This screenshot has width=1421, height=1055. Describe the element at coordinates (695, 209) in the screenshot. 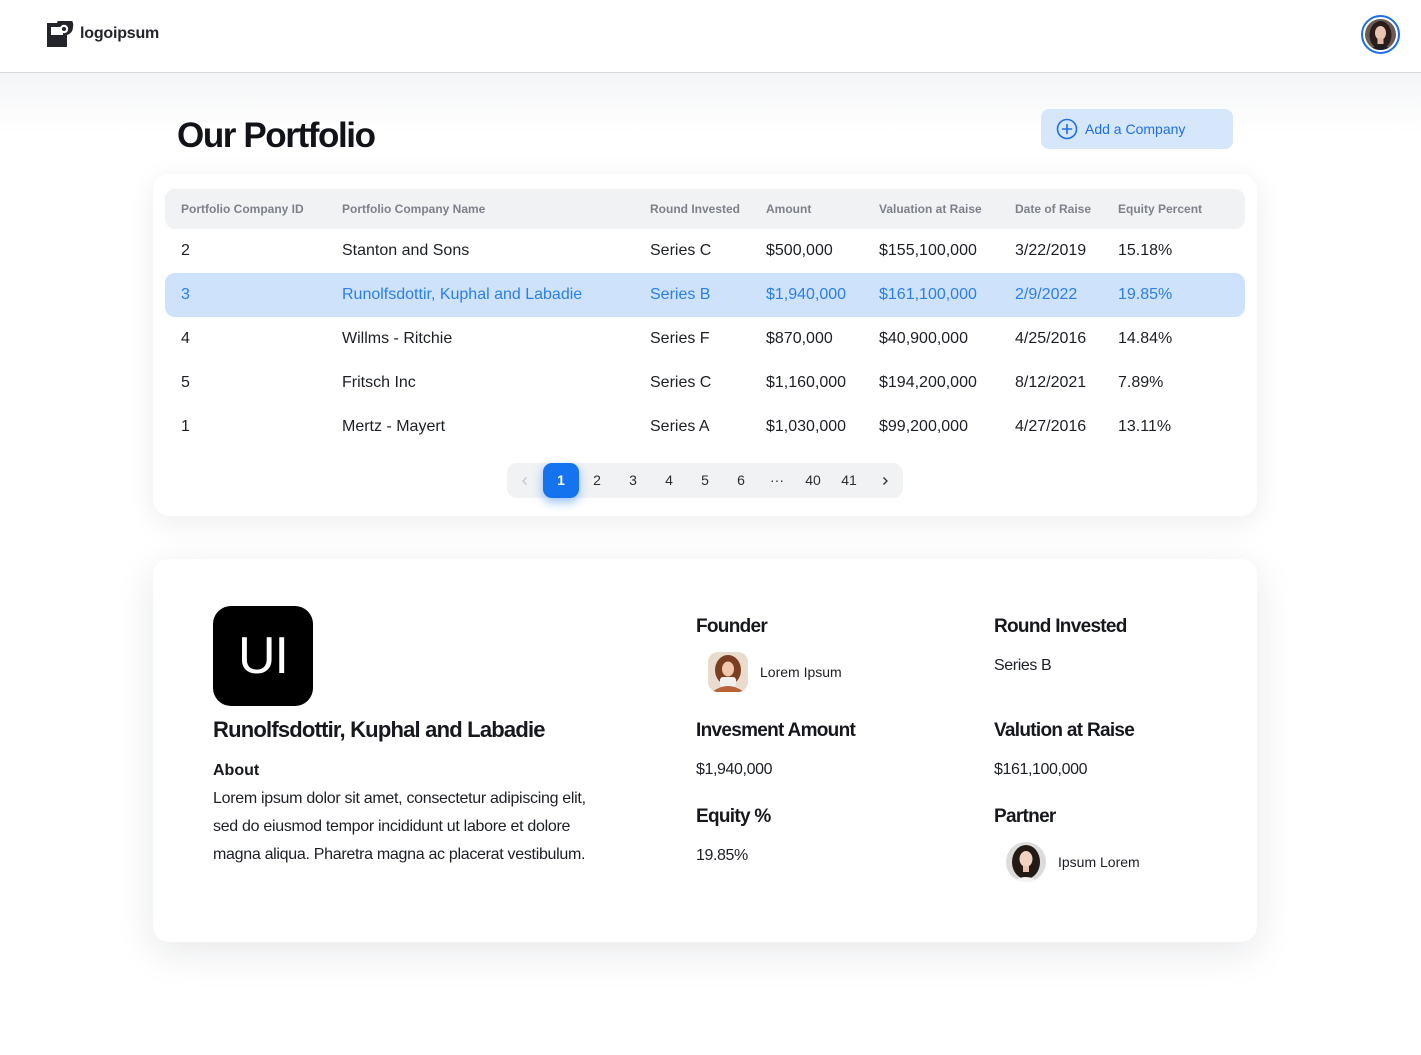

I see `column-header-round: Round Invested` at that location.